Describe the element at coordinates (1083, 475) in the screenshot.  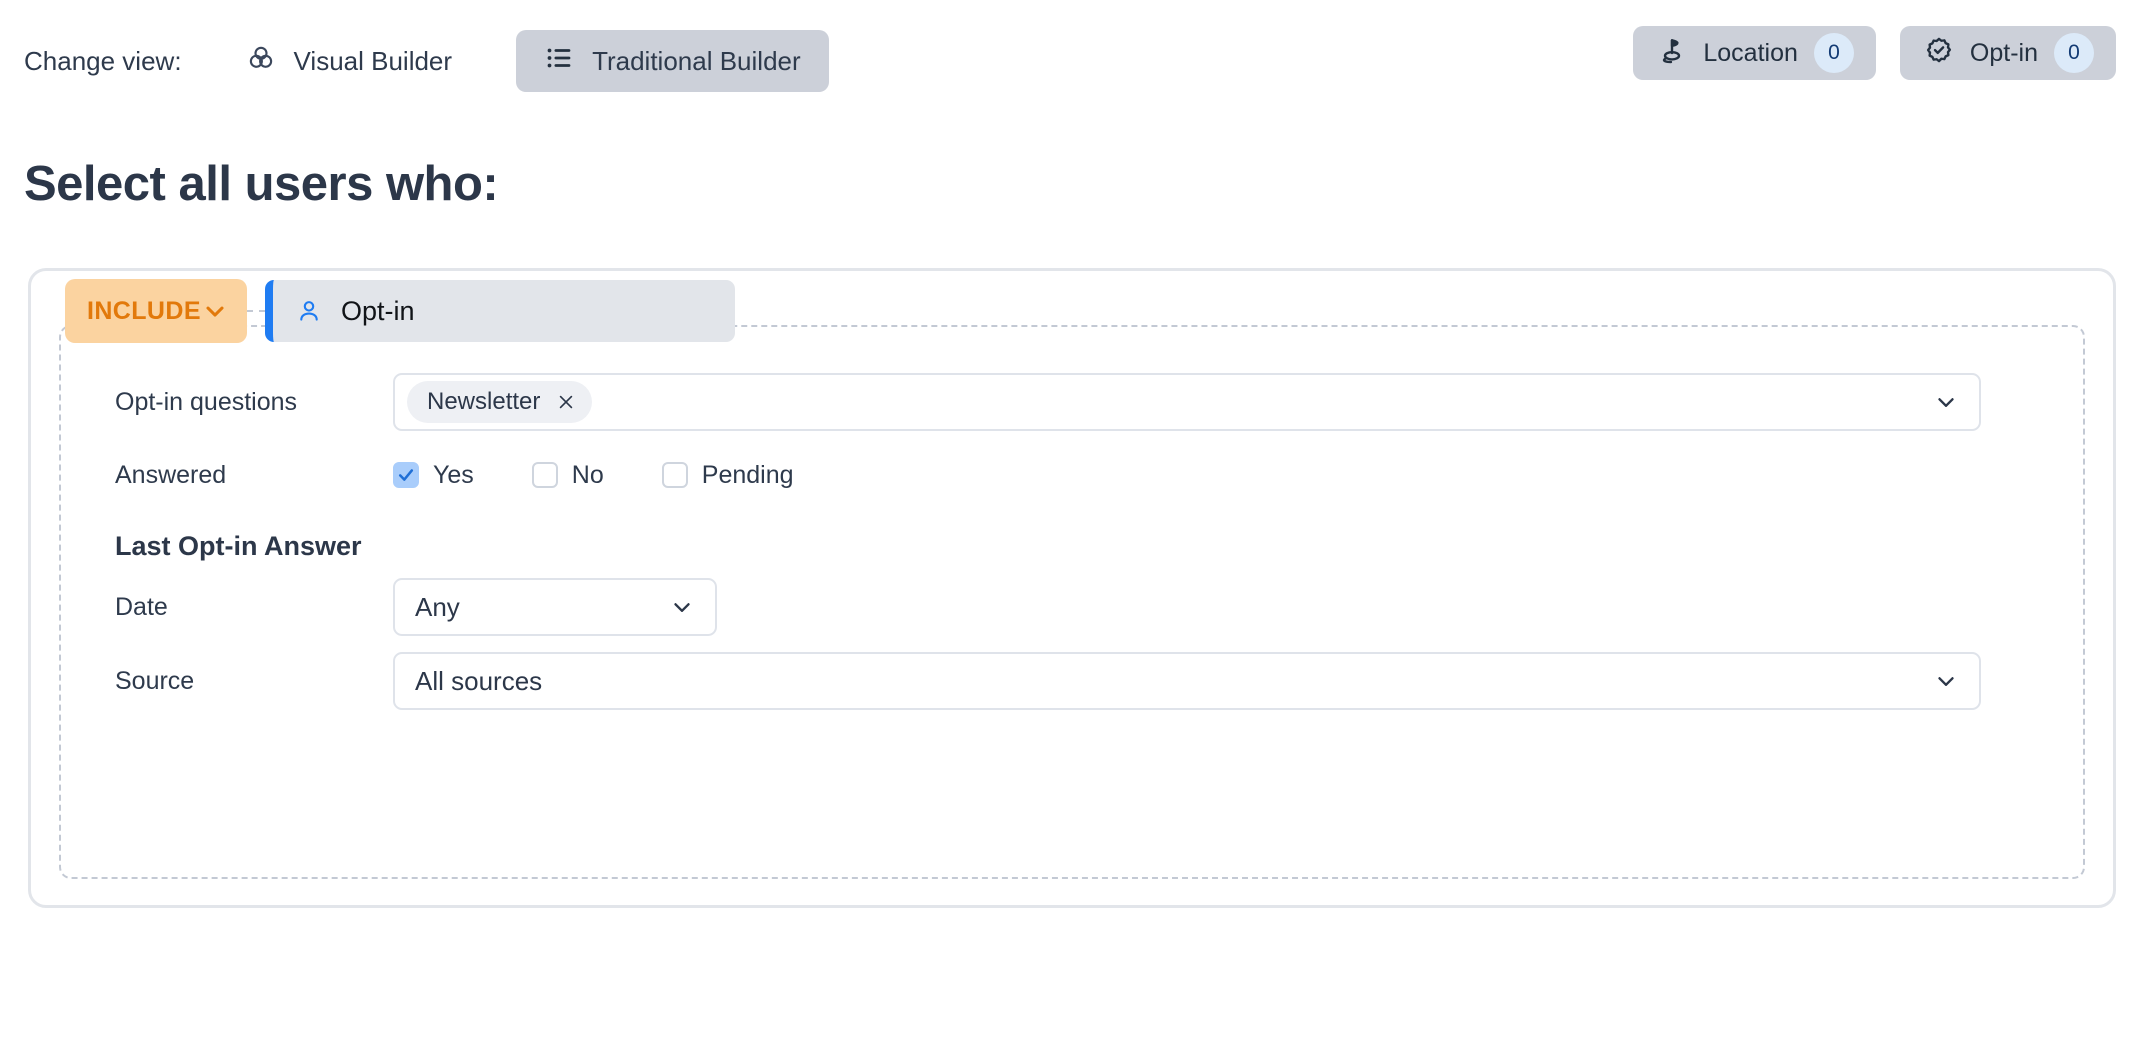
I see `field-row-answered: Answered Yes No Pending` at that location.